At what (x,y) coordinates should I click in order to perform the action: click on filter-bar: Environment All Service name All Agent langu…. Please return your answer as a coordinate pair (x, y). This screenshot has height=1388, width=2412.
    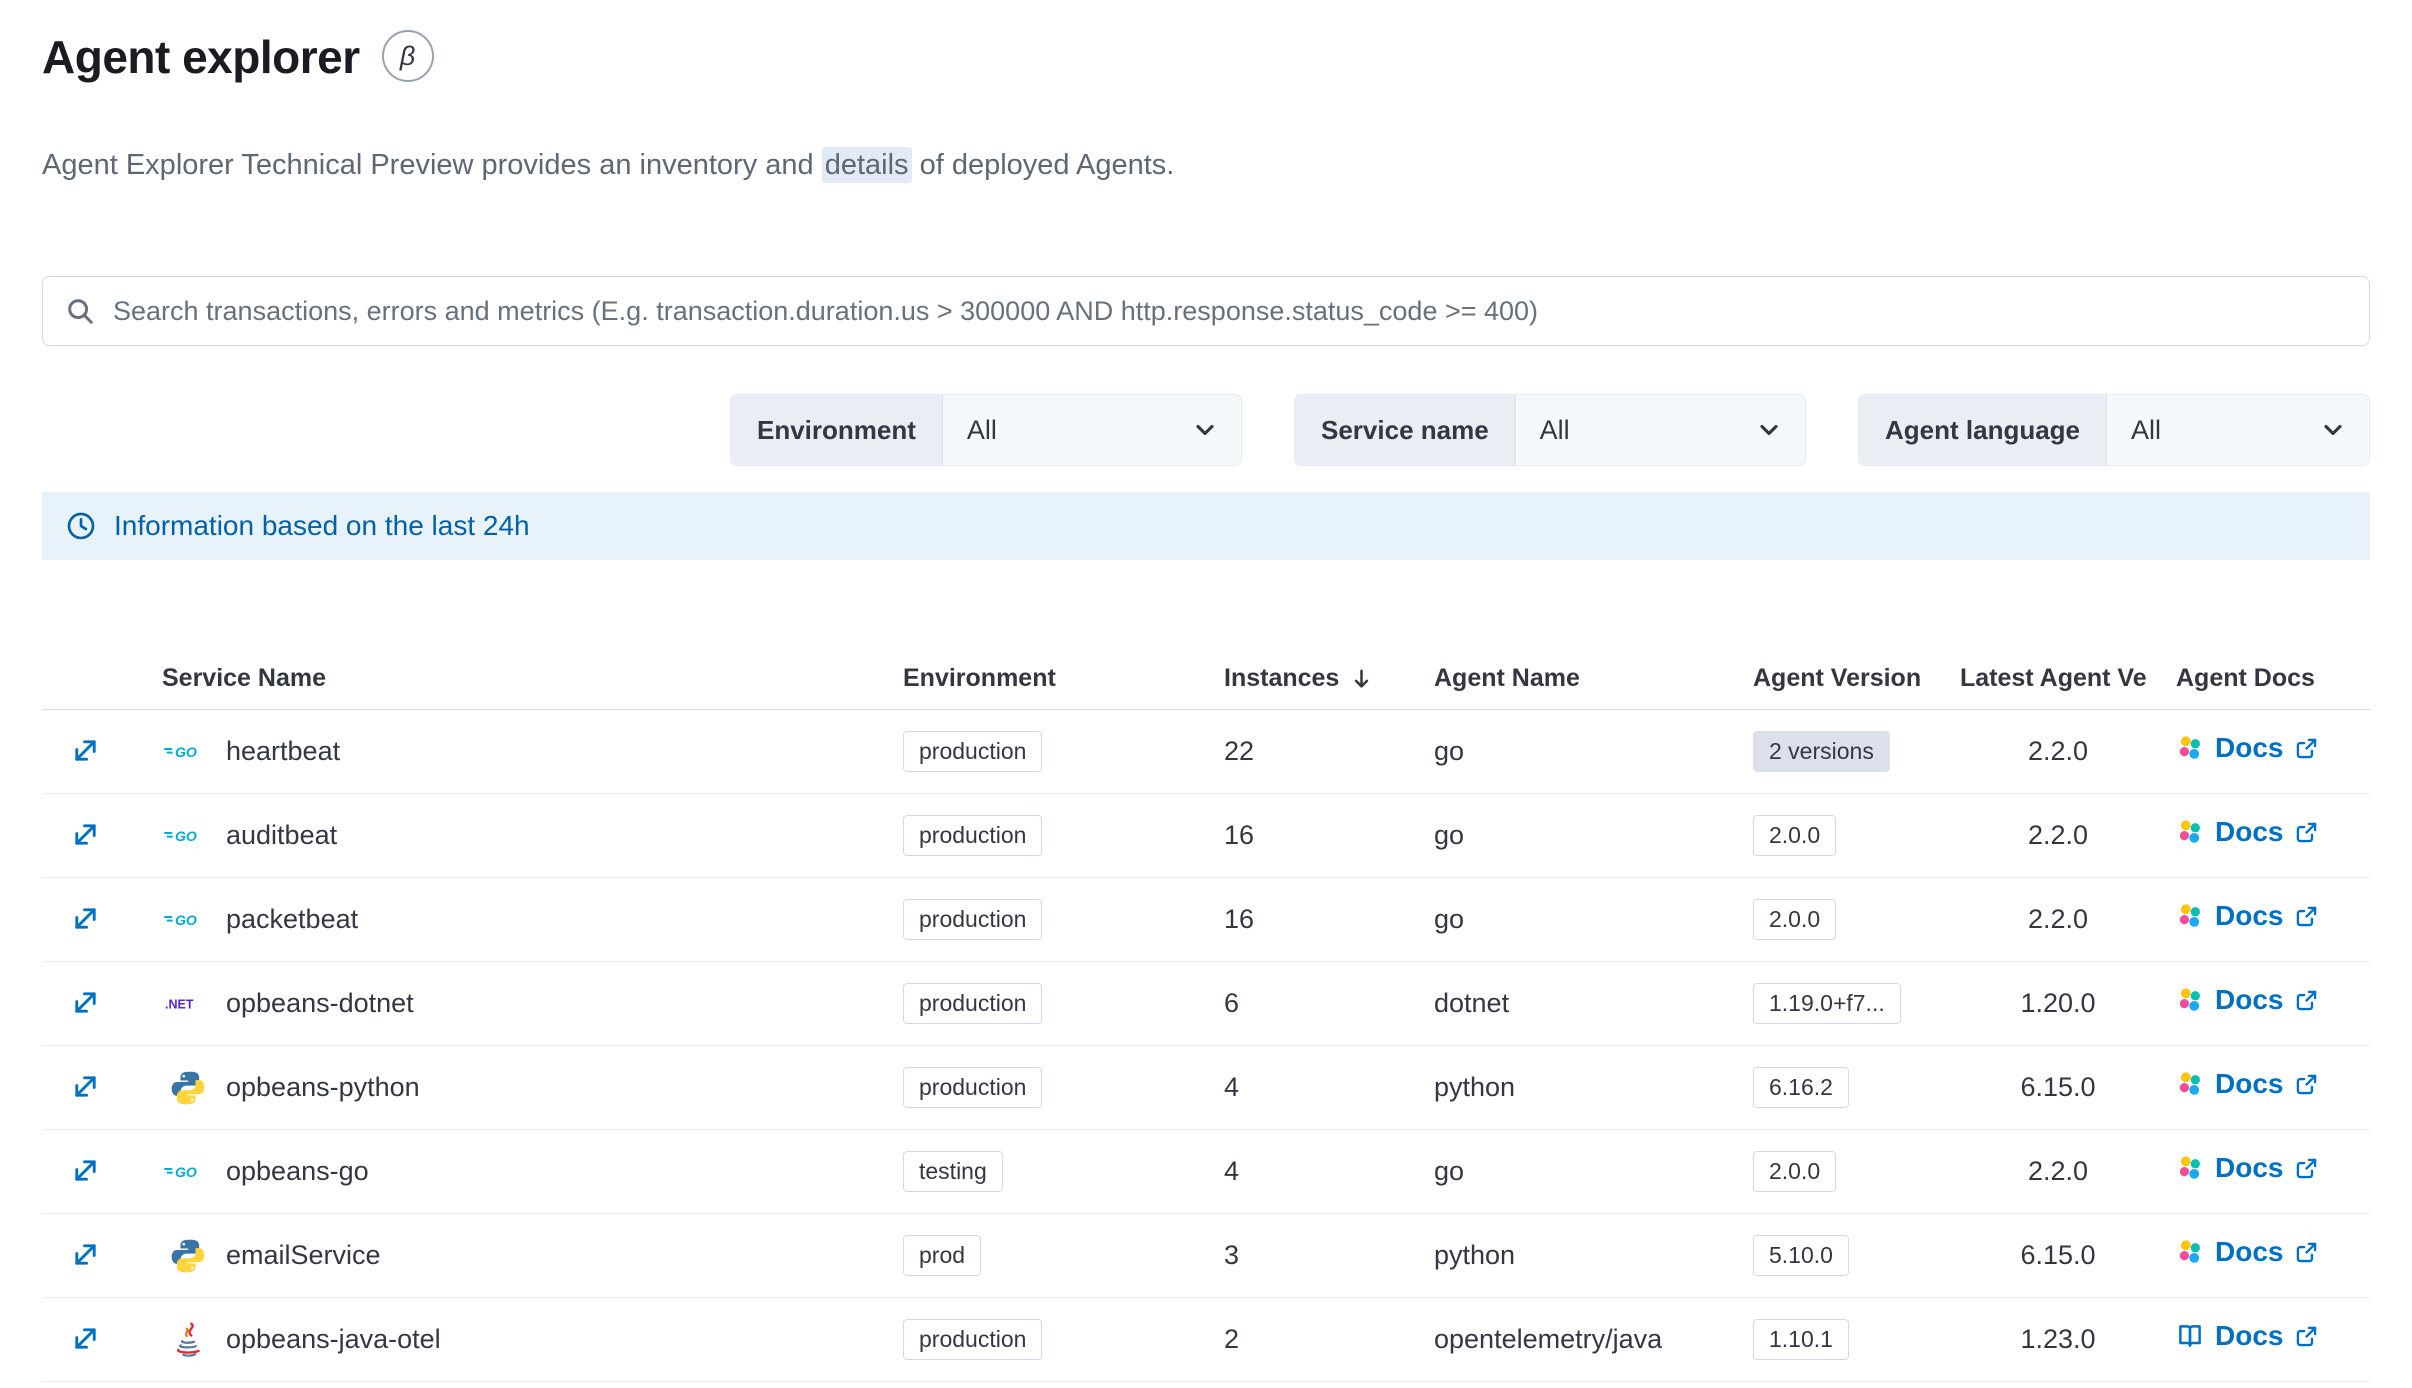
    Looking at the image, I should click on (1206, 430).